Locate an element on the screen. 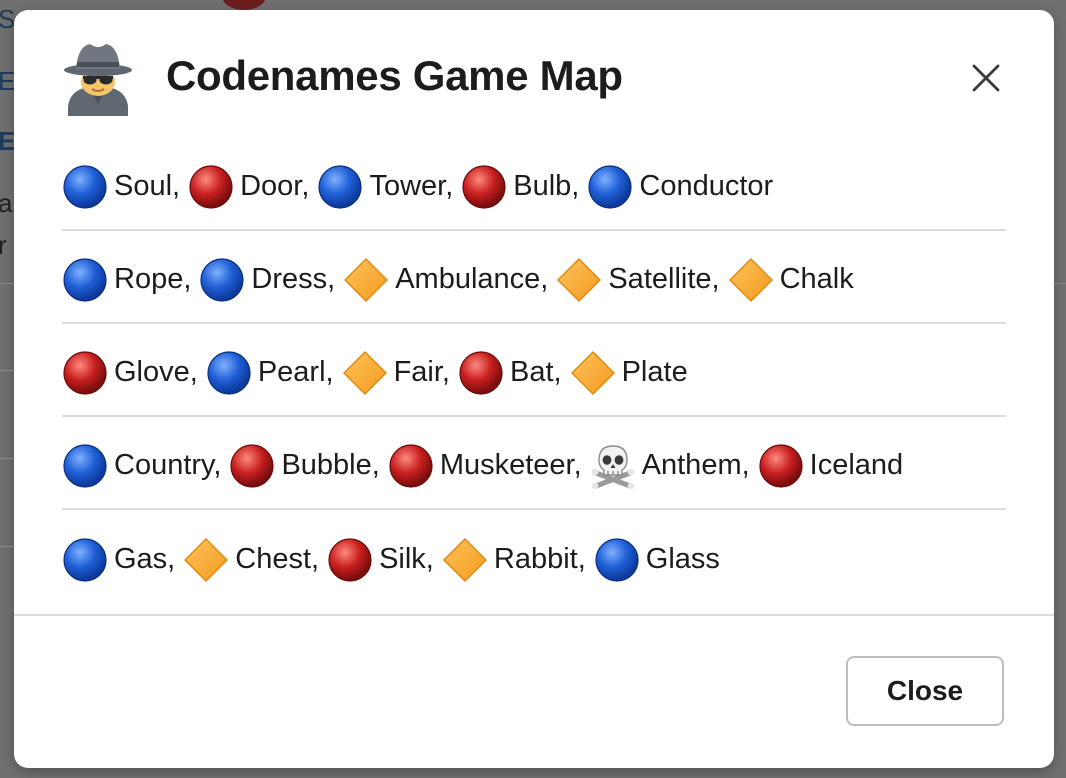  card-entry: Country, is located at coordinates (141, 466).